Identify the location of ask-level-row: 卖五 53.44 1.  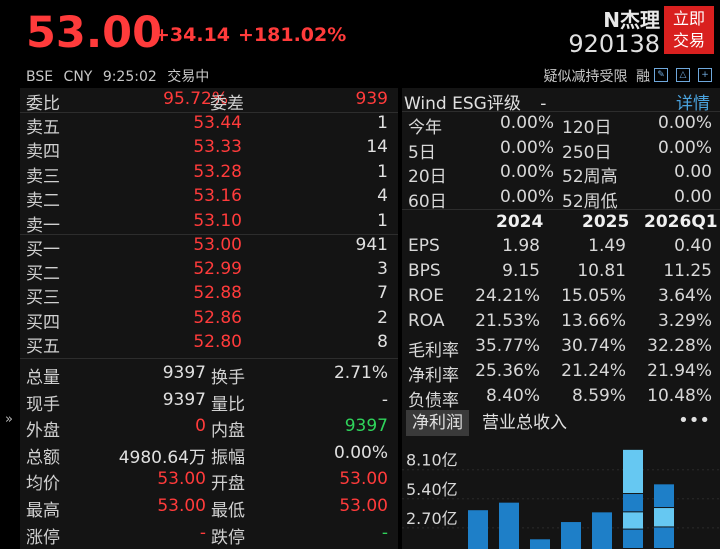
(209, 125).